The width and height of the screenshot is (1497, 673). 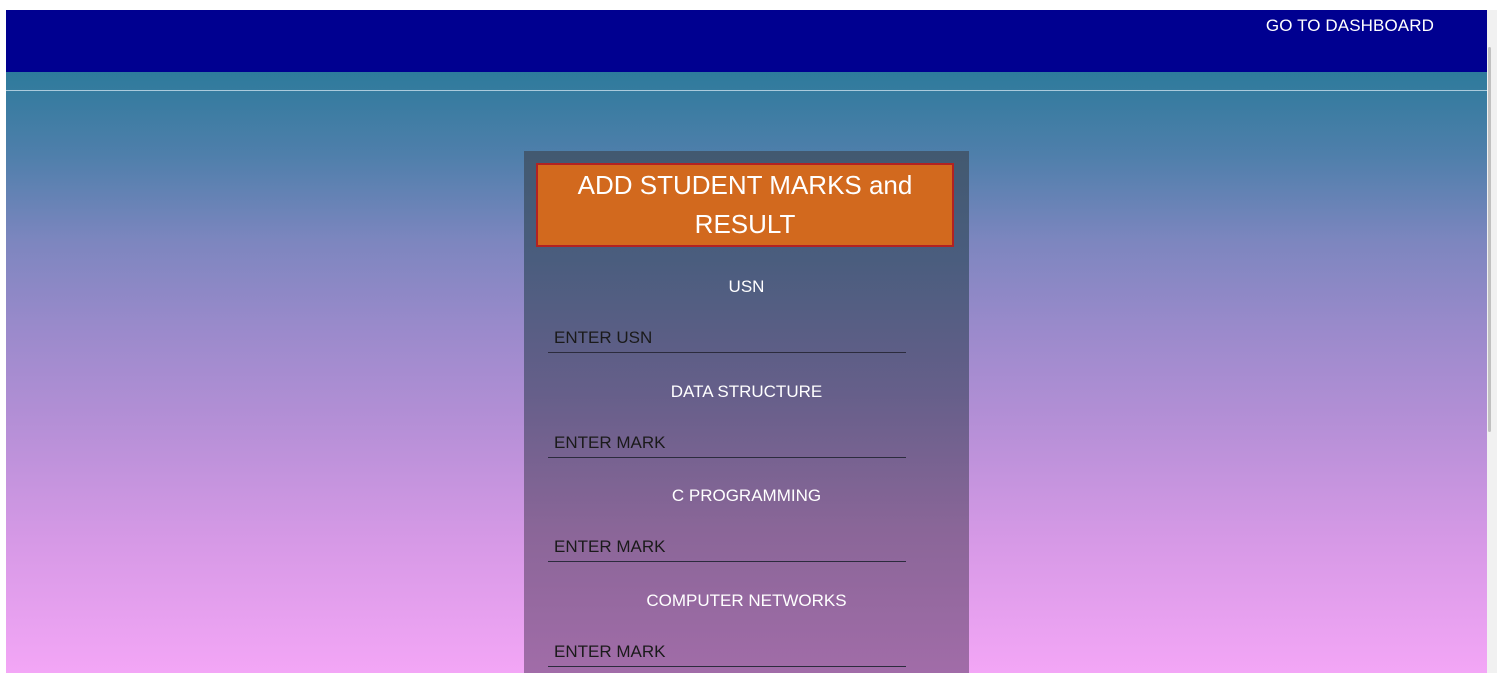 What do you see at coordinates (746, 391) in the screenshot?
I see `data-structure-label: DATA STRUCTURE` at bounding box center [746, 391].